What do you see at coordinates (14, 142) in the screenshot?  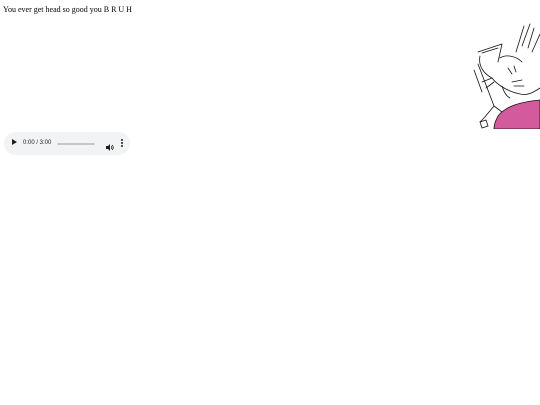 I see `play-icon` at bounding box center [14, 142].